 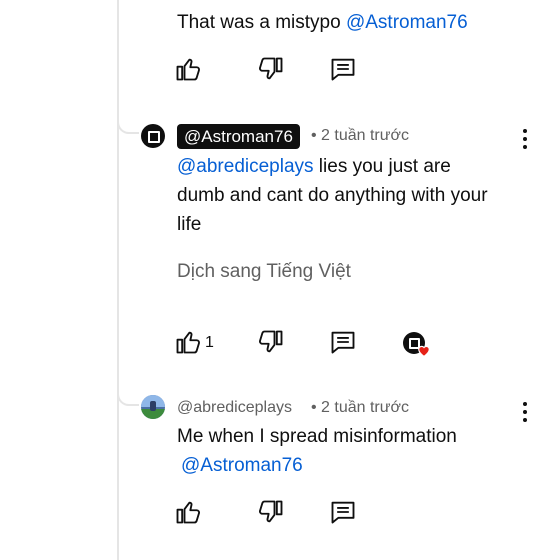 I want to click on comment-text-body: That was a mistypo, so click(x=261, y=22).